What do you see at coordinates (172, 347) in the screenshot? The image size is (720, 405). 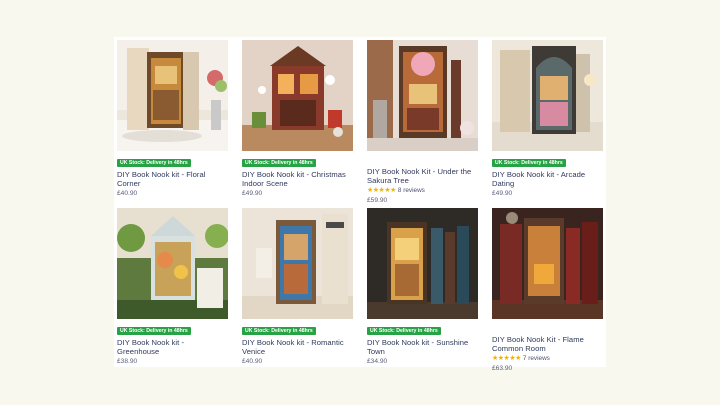 I see `product-title: DIY Book Nook kit - Greenhouse` at bounding box center [172, 347].